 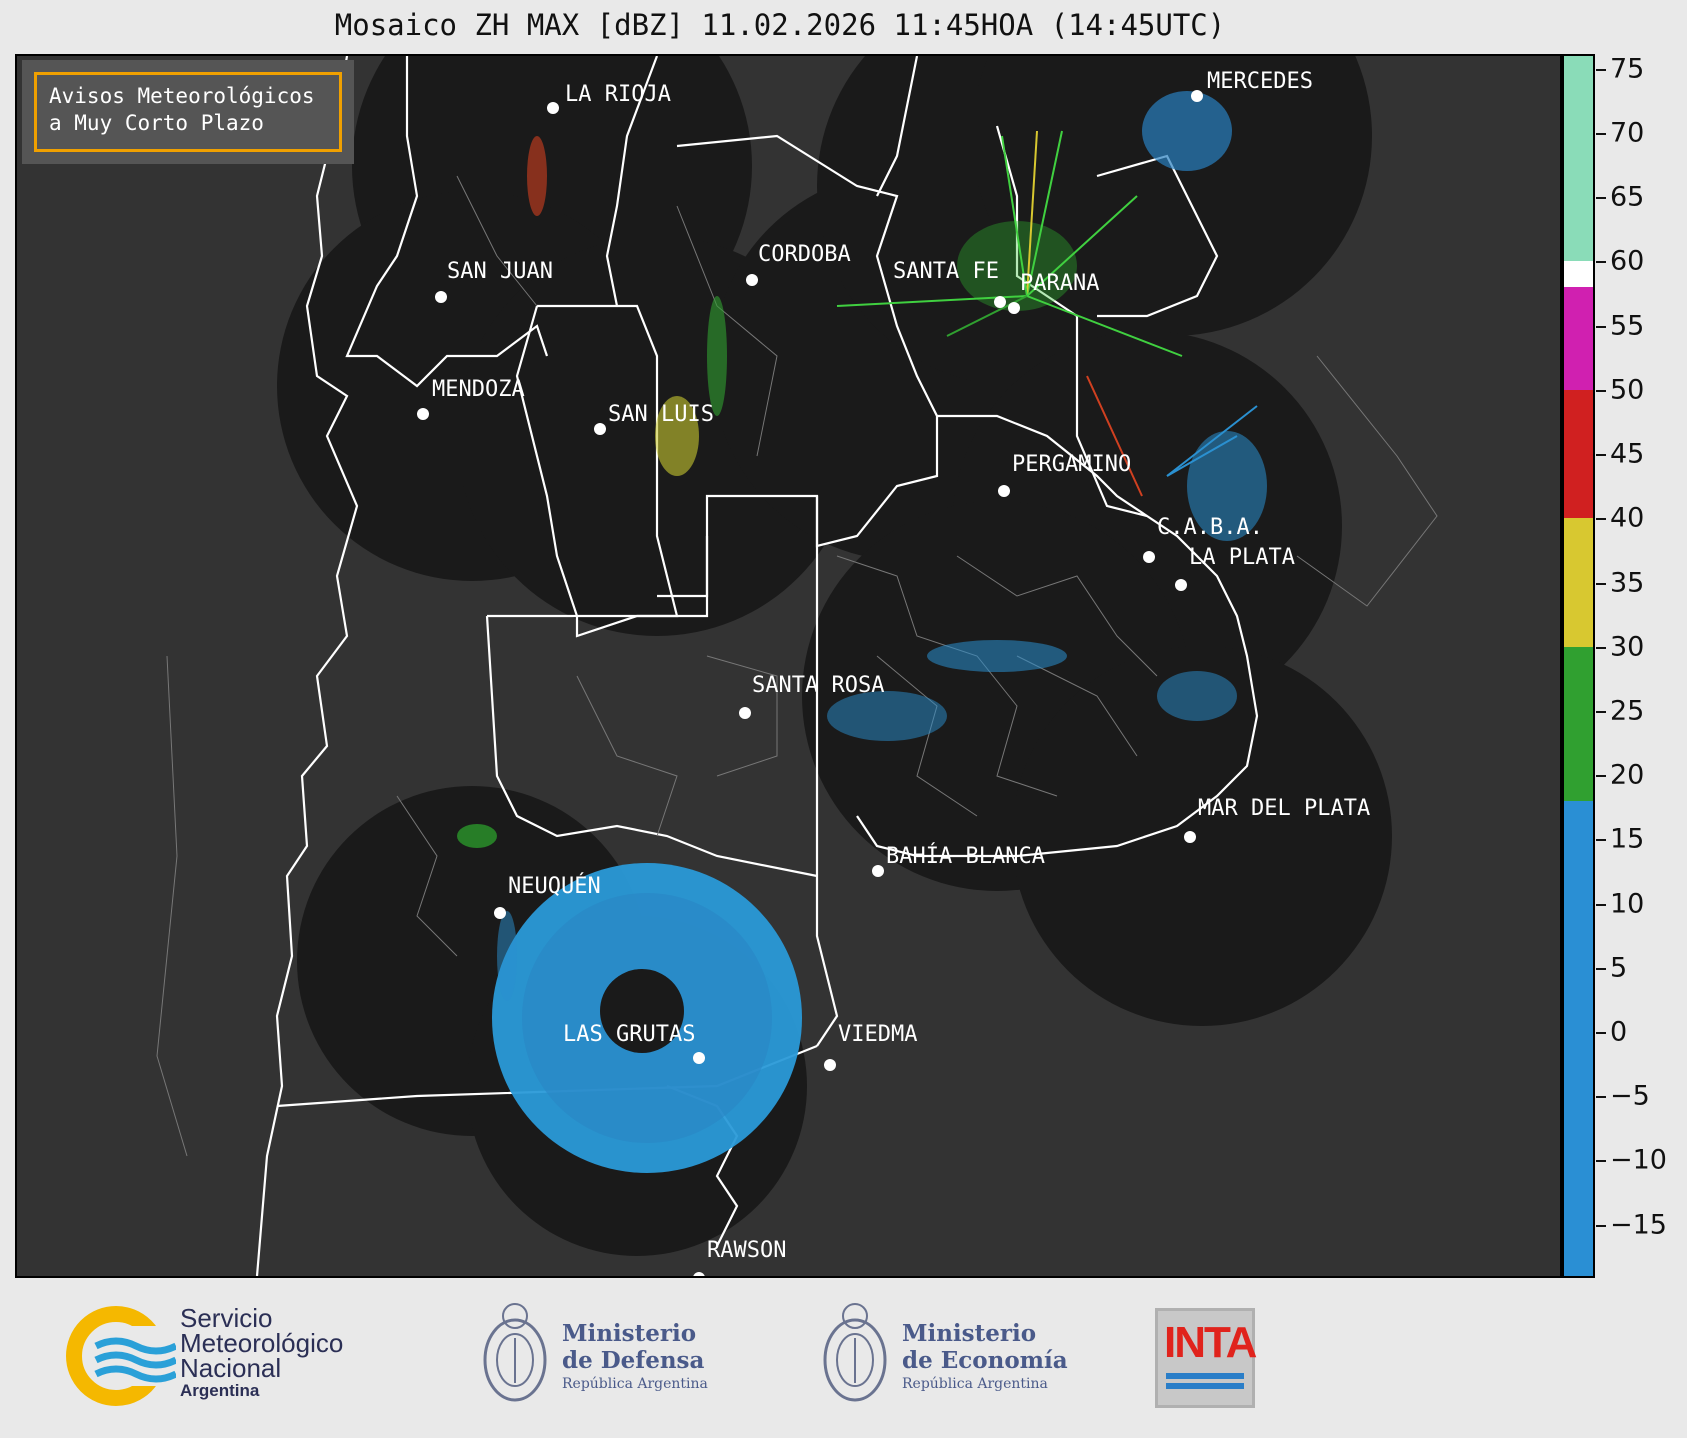 I want to click on city-label: SANTA ROSA, so click(x=818, y=685).